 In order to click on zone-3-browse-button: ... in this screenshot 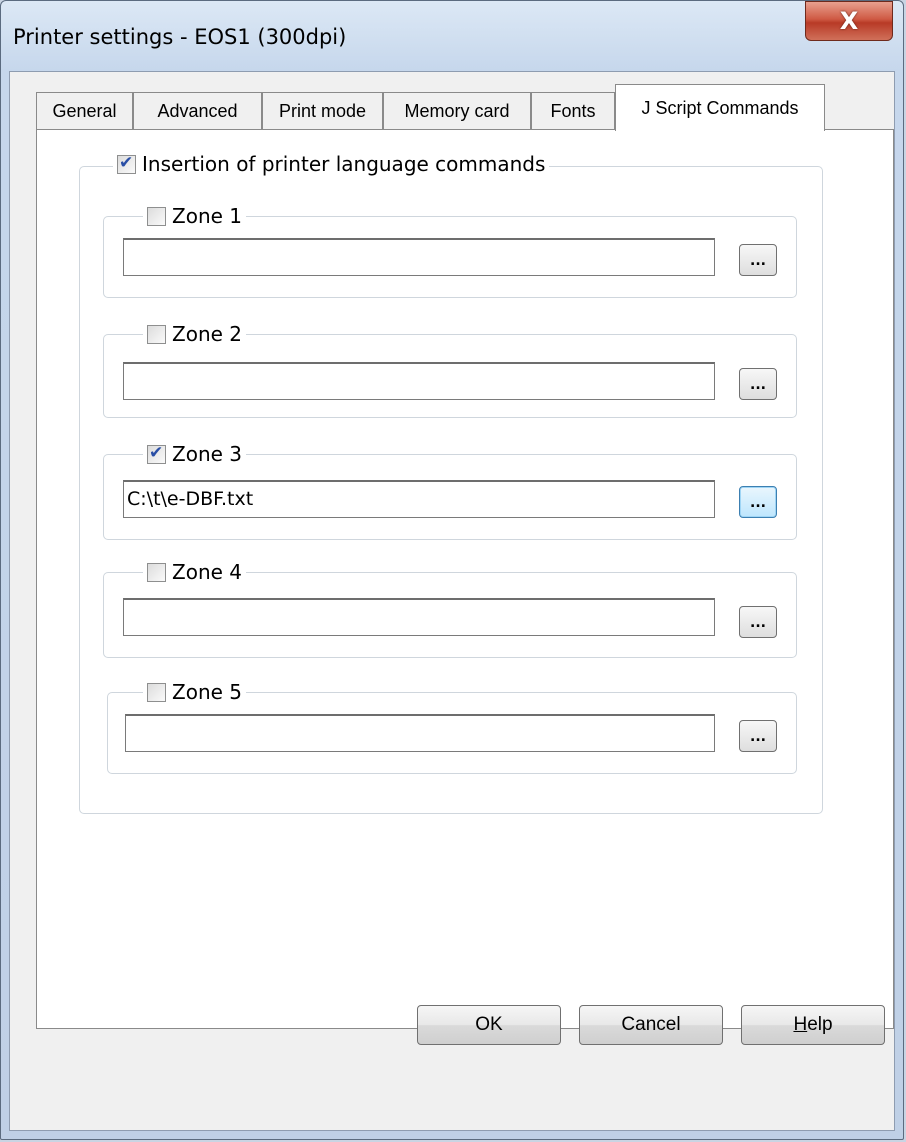, I will do `click(758, 502)`.